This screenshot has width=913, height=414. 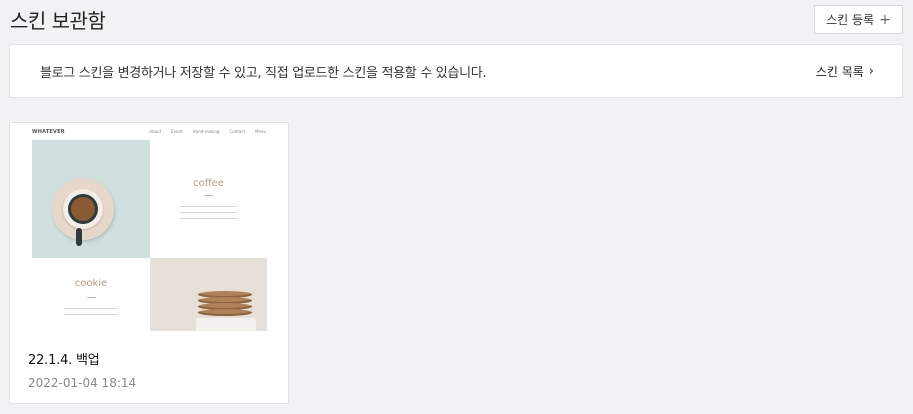 I want to click on skin-list-link: 스킨 목록 ›, so click(x=845, y=71).